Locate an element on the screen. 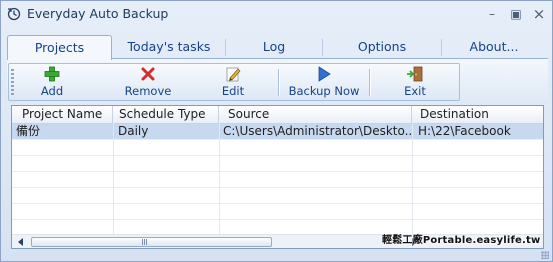 The height and width of the screenshot is (262, 553). close-button: × is located at coordinates (539, 14).